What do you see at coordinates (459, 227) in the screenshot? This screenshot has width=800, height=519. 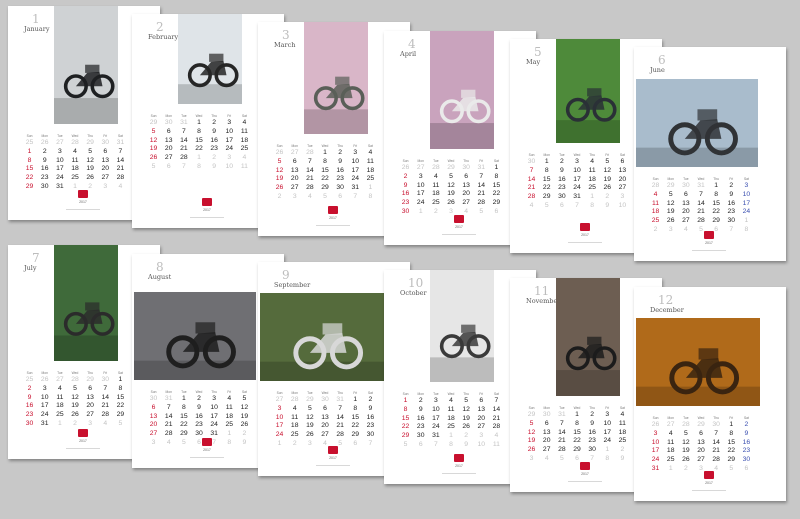 I see `year-label: 2017` at bounding box center [459, 227].